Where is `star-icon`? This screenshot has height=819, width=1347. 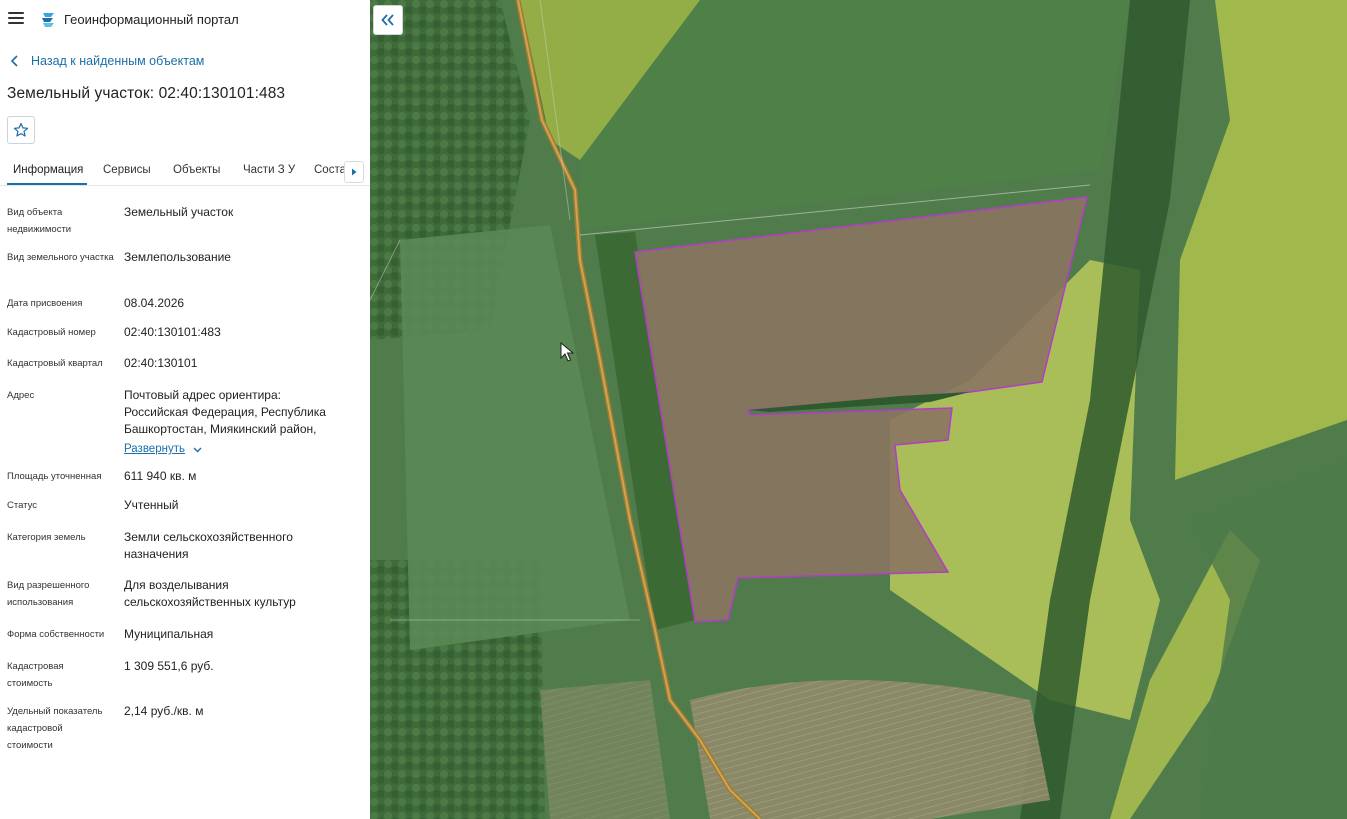 star-icon is located at coordinates (21, 129).